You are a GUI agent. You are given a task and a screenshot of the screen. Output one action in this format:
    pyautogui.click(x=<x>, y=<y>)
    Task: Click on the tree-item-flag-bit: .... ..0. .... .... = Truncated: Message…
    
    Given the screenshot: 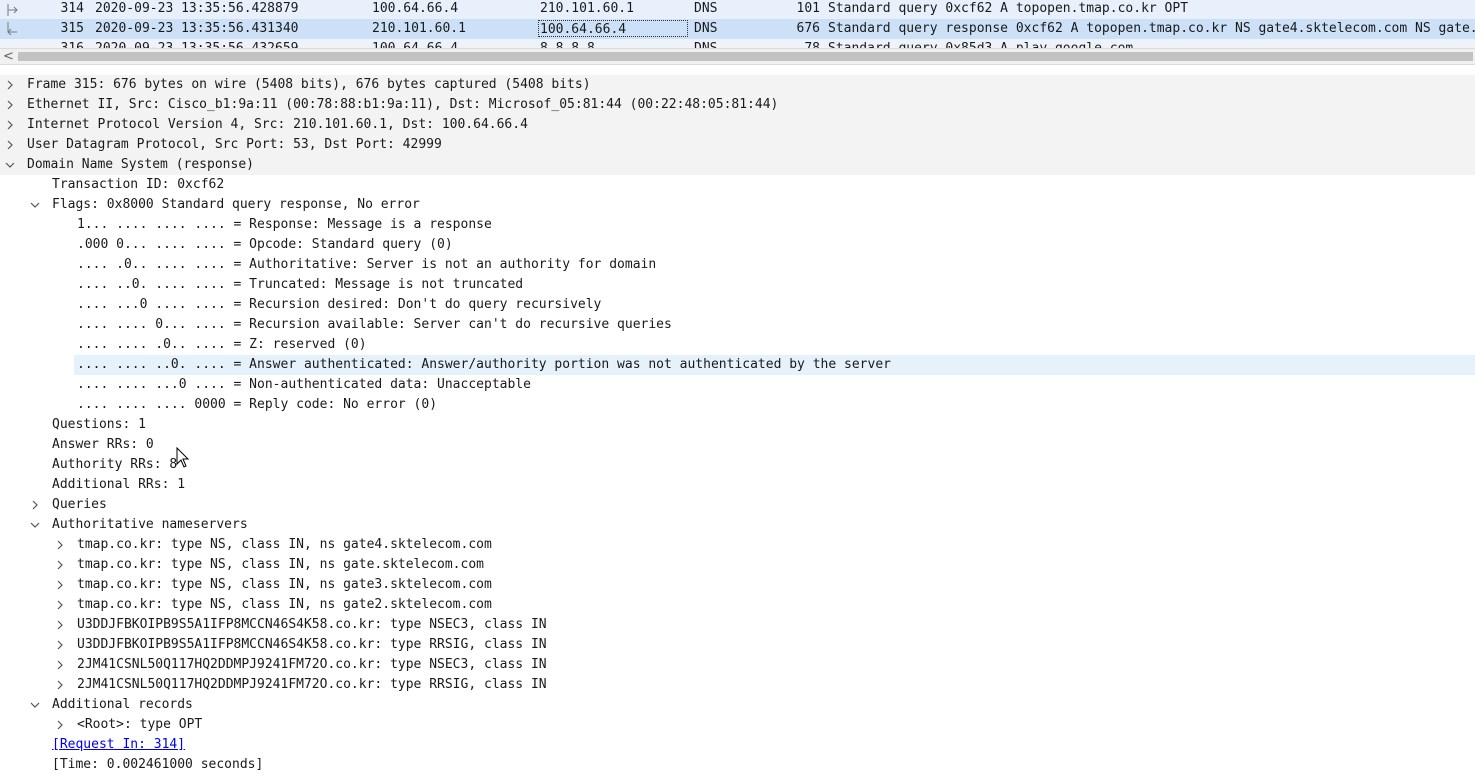 What is the action you would take?
    pyautogui.click(x=737, y=285)
    